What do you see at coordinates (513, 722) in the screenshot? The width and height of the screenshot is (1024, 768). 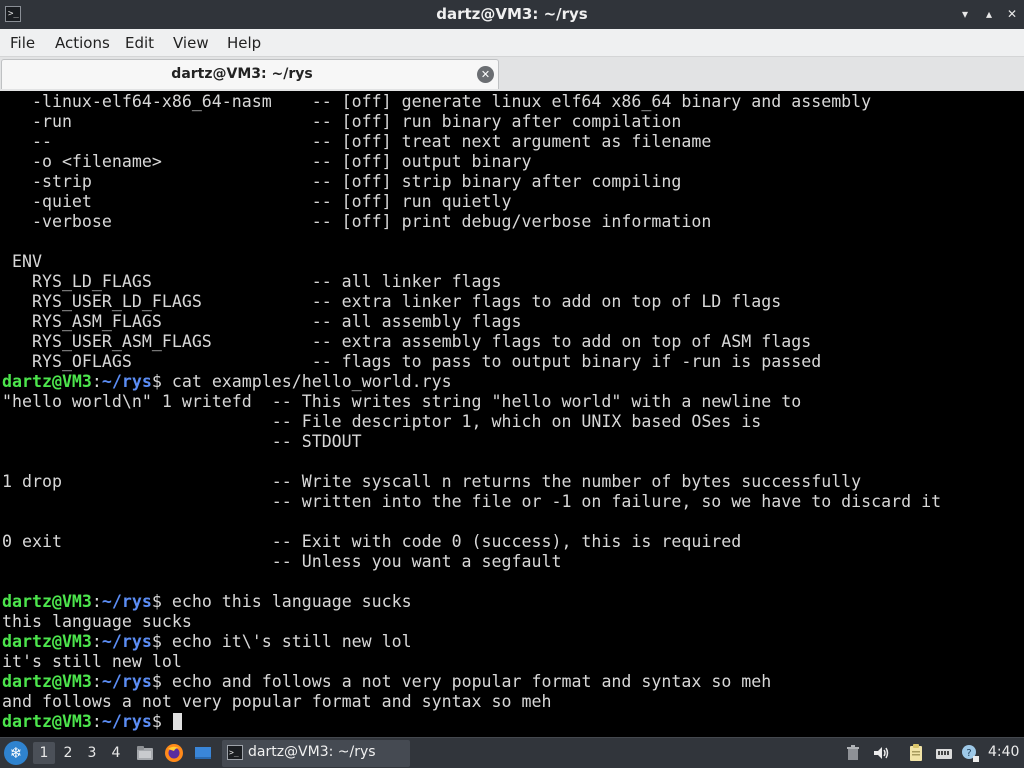 I see `prompt-line: dartz@VM3:~/rys$` at bounding box center [513, 722].